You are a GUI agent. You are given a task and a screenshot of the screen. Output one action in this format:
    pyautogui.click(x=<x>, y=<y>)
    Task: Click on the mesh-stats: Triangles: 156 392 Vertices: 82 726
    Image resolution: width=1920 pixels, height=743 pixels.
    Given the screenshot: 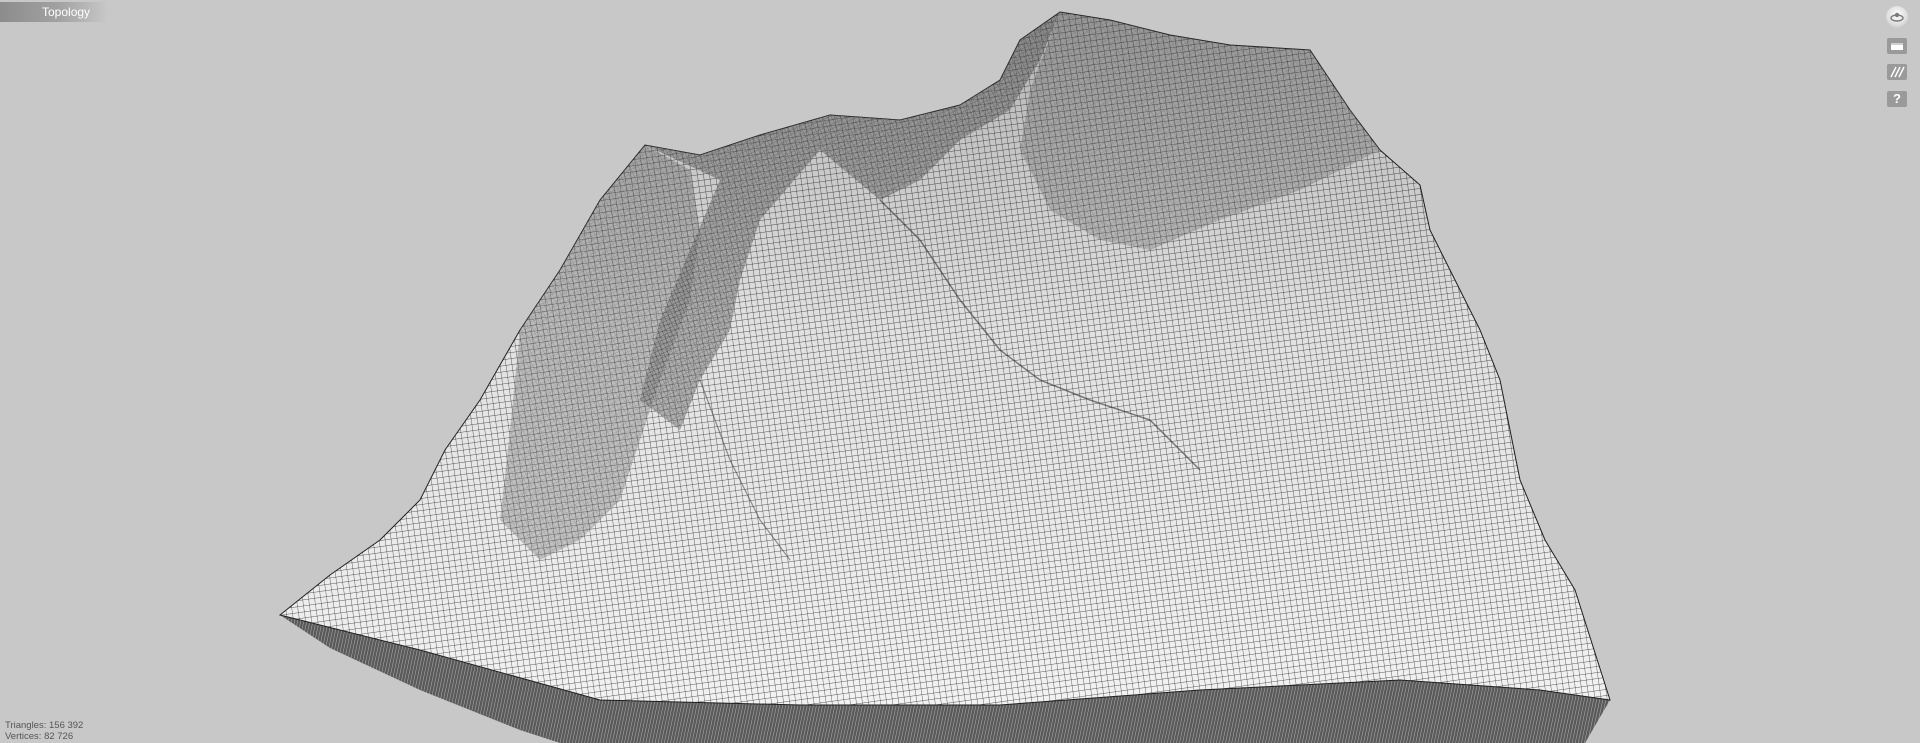 What is the action you would take?
    pyautogui.click(x=44, y=731)
    